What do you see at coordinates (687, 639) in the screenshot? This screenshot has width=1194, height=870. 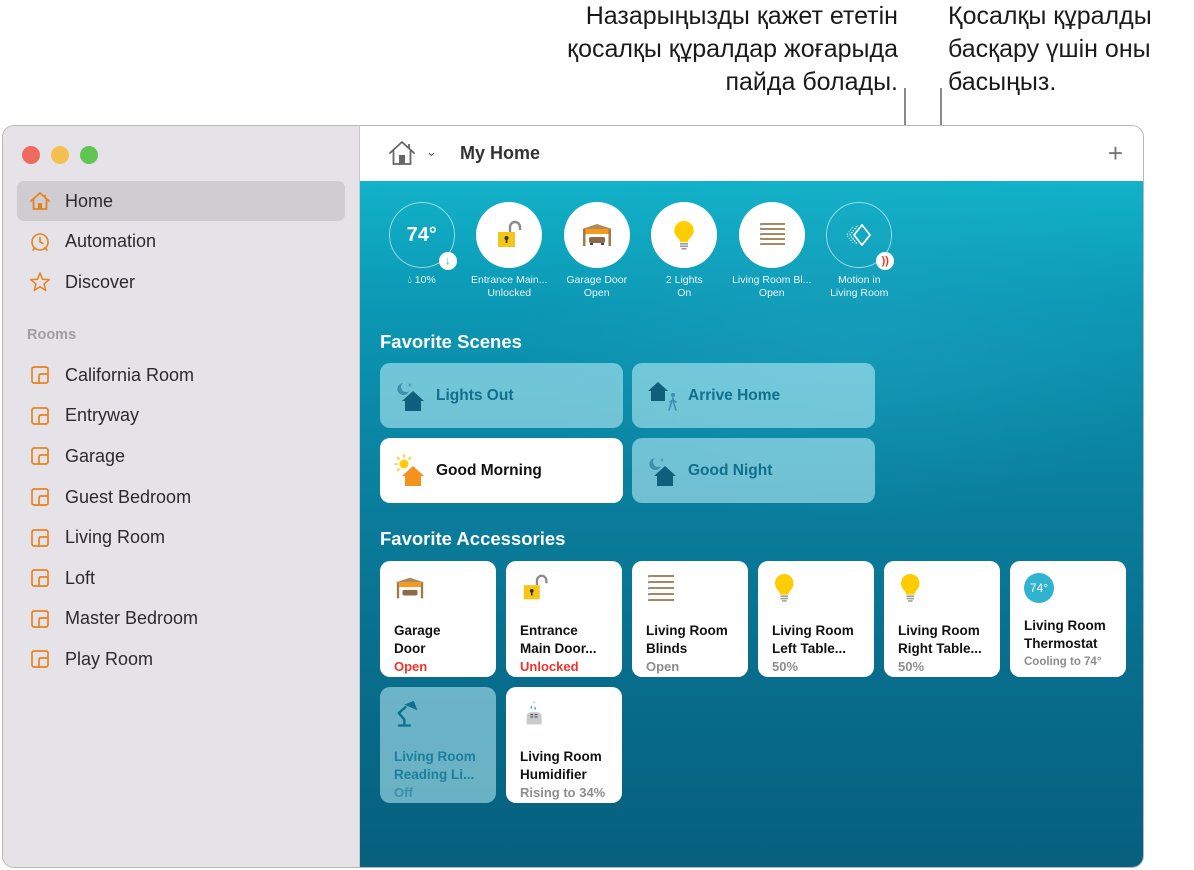 I see `accessory-name: Living Room Blinds` at bounding box center [687, 639].